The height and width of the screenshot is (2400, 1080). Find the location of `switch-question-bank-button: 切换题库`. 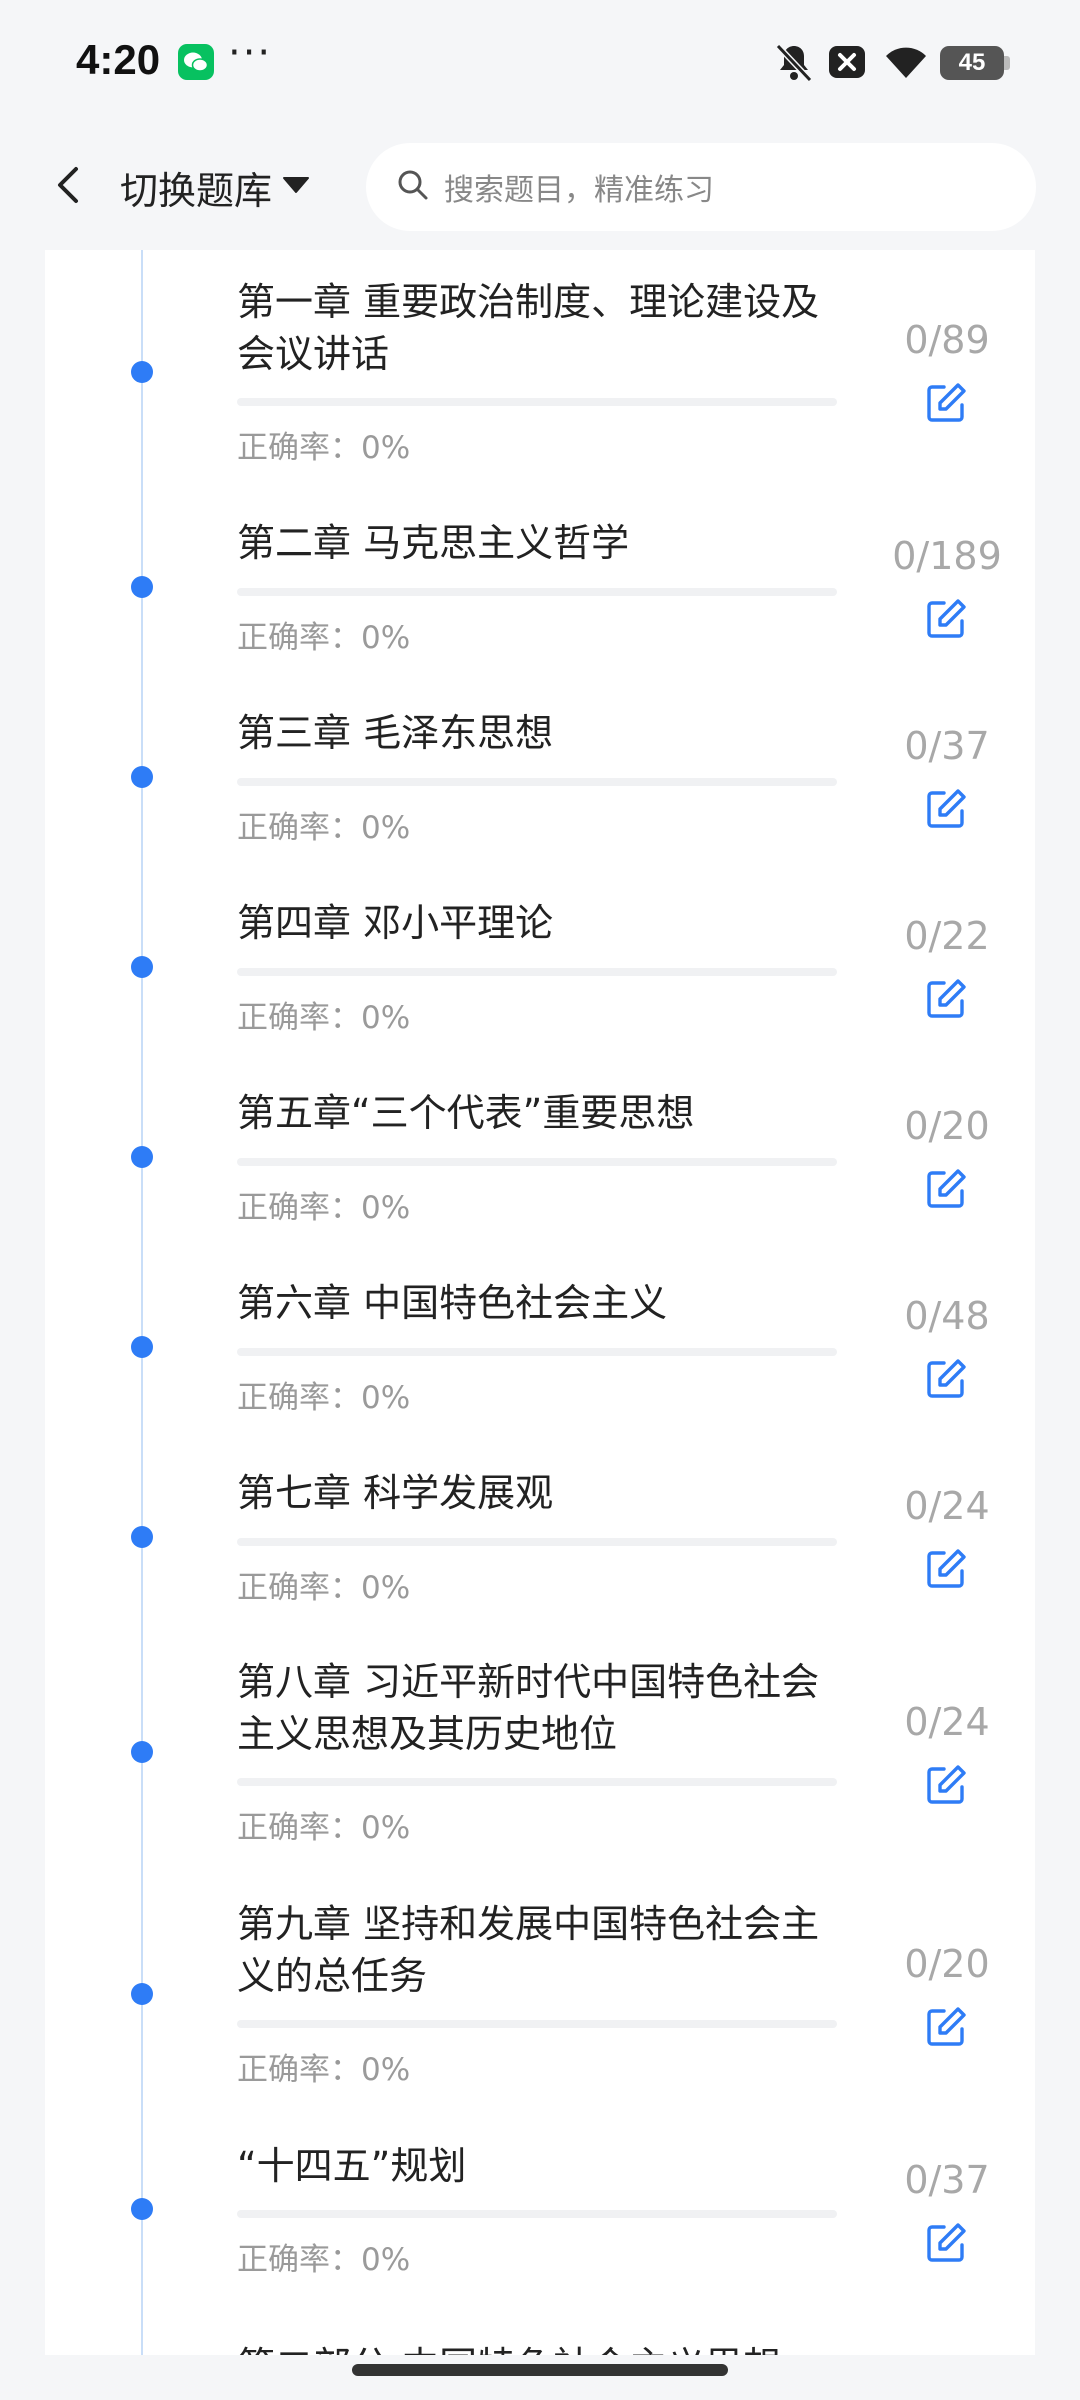

switch-question-bank-button: 切换题库 is located at coordinates (215, 187).